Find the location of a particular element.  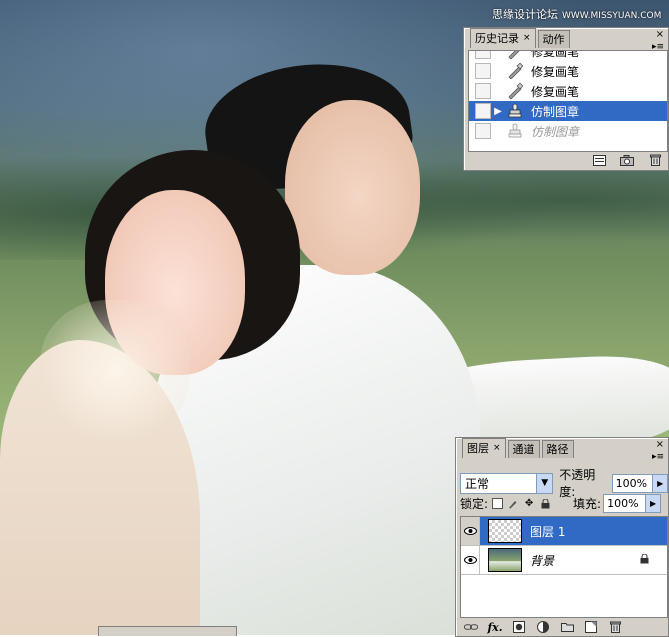

fx-icon: fx. is located at coordinates (494, 627).